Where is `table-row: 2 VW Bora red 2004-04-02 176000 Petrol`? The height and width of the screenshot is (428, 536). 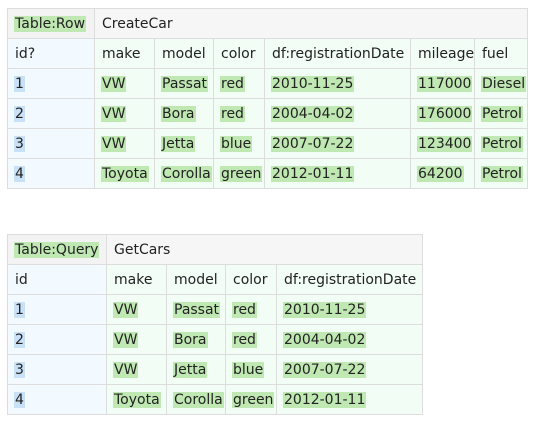 table-row: 2 VW Bora red 2004-04-02 176000 Petrol is located at coordinates (268, 113).